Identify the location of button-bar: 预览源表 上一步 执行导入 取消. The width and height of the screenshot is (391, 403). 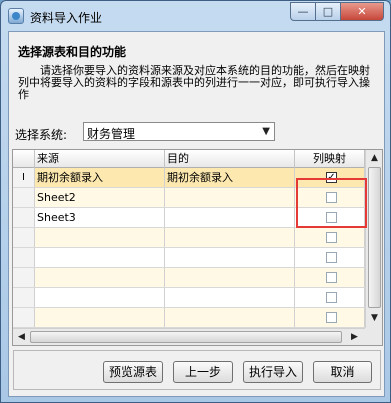
(197, 370).